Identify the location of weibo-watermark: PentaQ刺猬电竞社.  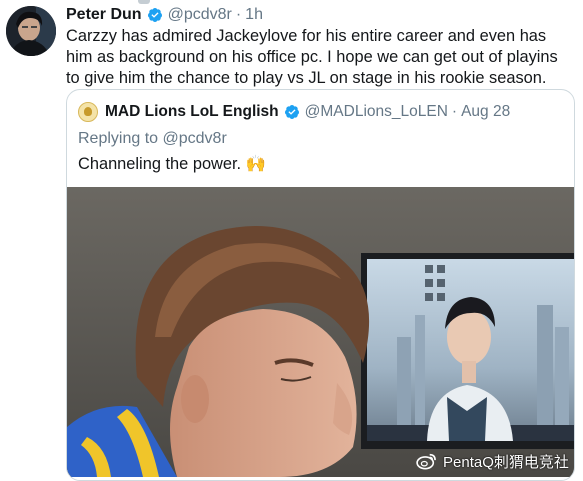
(492, 461).